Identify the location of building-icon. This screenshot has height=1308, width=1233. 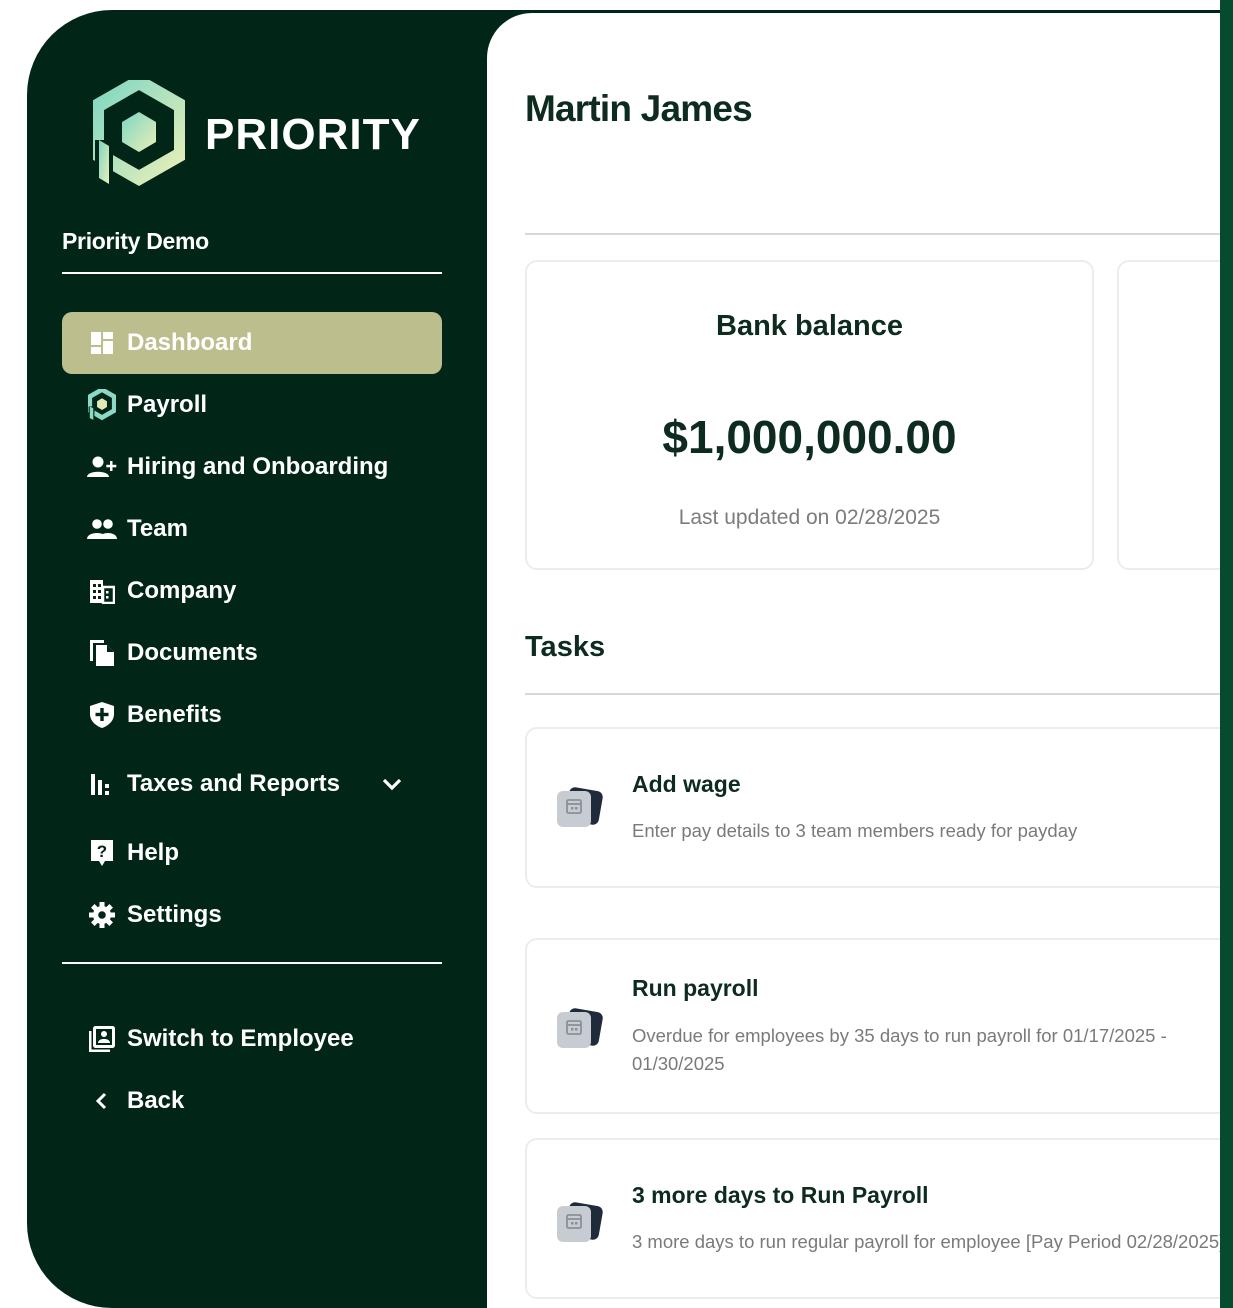
(102, 591).